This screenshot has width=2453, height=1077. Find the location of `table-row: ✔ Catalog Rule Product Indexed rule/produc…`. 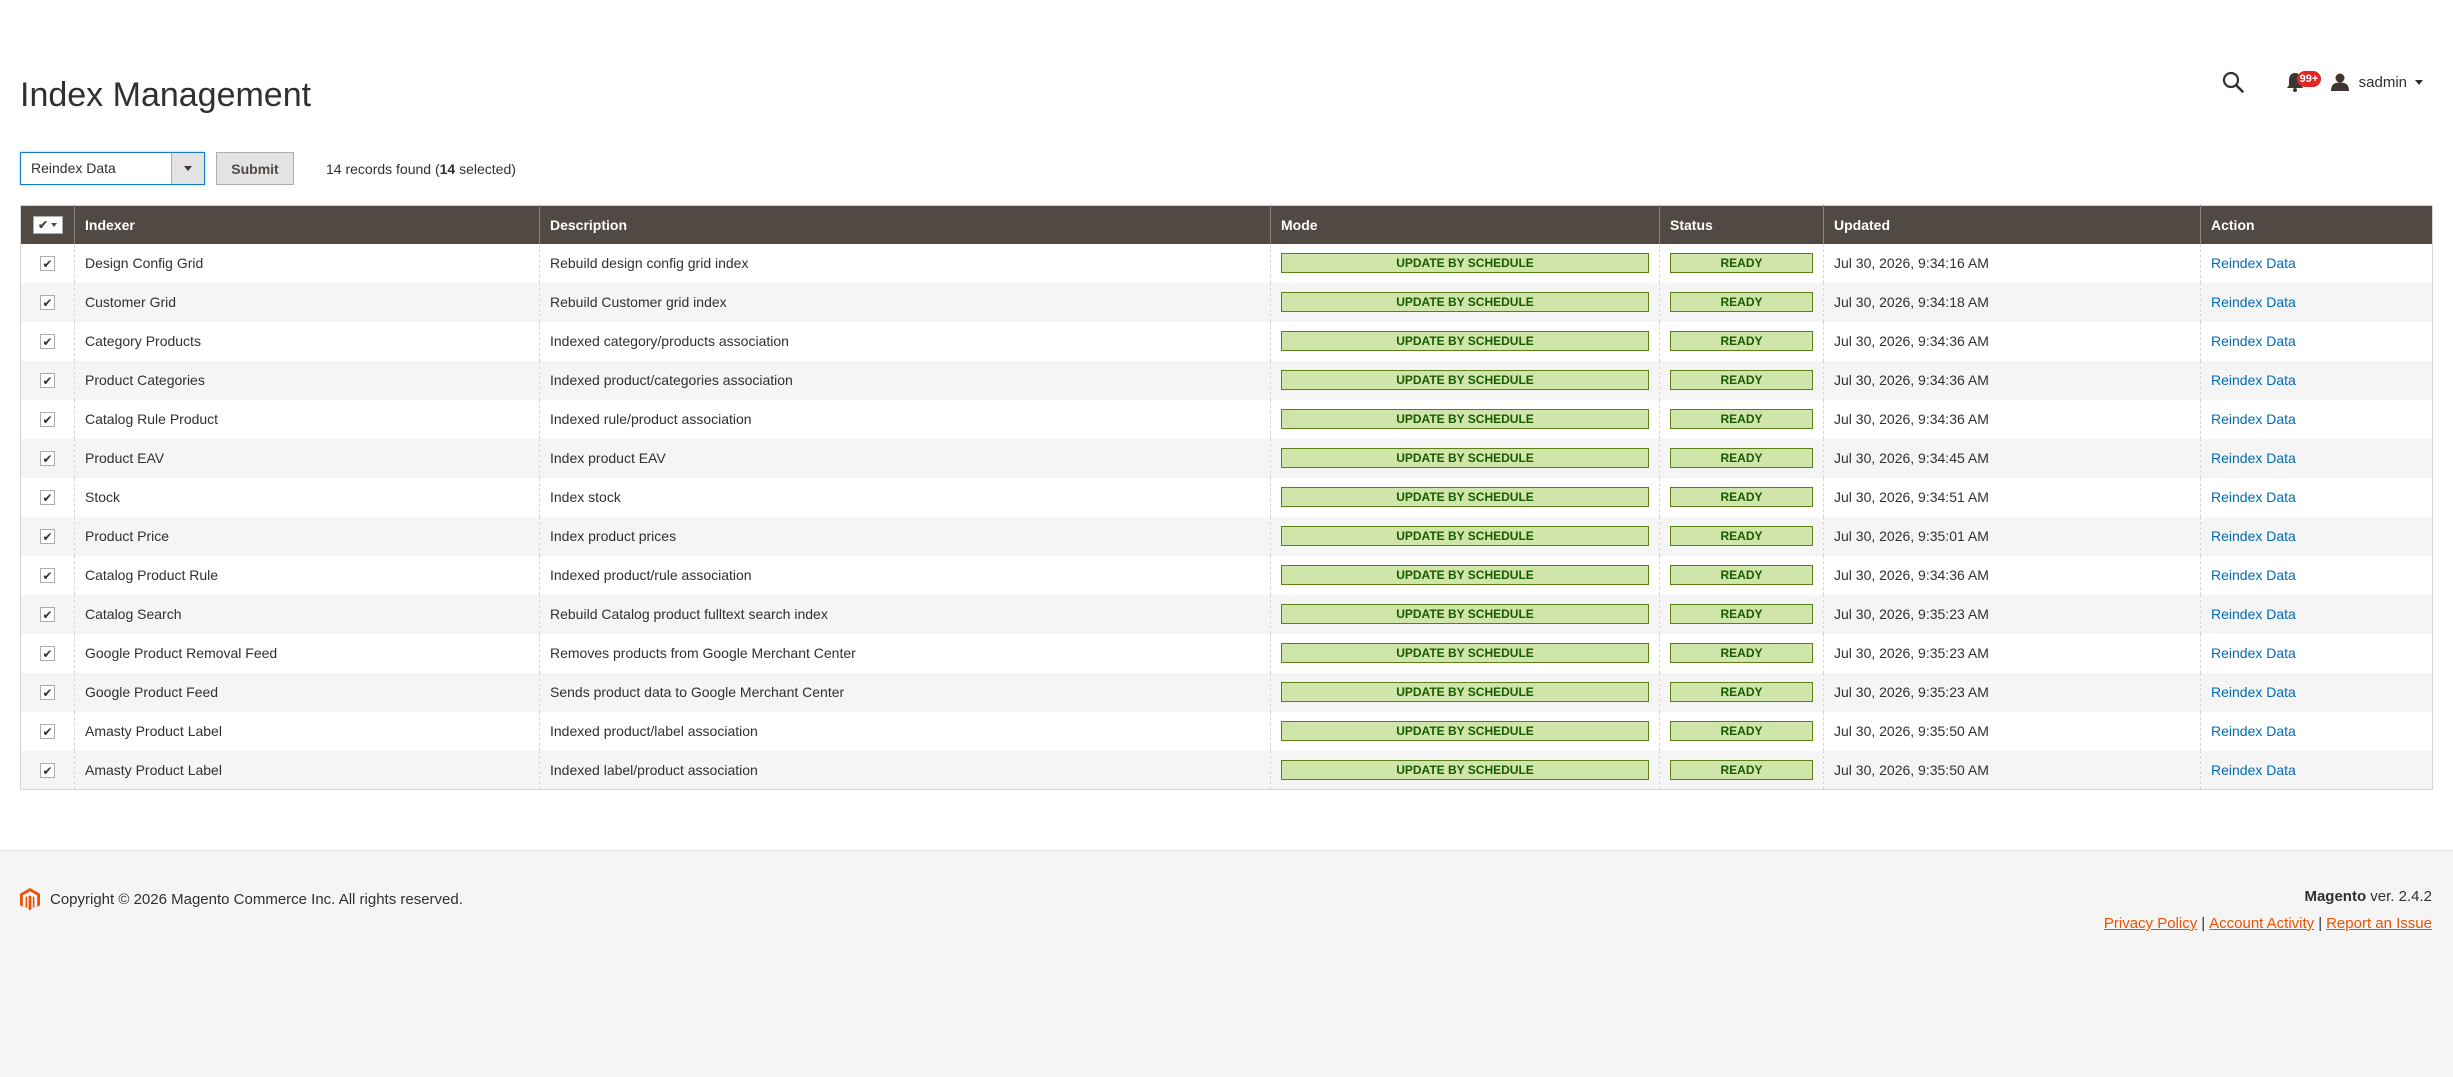

table-row: ✔ Catalog Rule Product Indexed rule/produc… is located at coordinates (1226, 419).